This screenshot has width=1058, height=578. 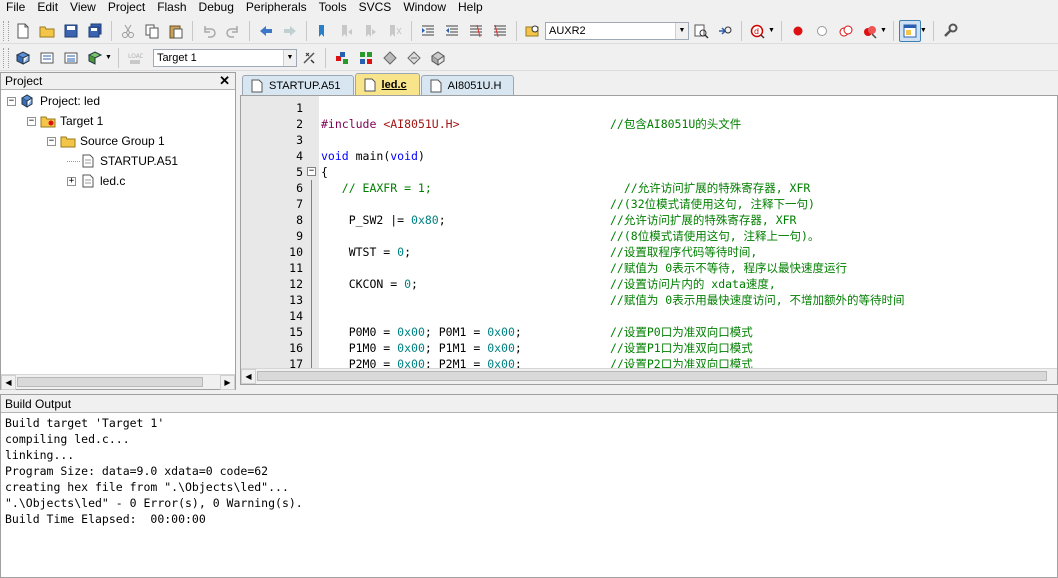 I want to click on code-line: 2 #include <AI8051U.H> //包含AI8051U的头文件, so click(x=649, y=124).